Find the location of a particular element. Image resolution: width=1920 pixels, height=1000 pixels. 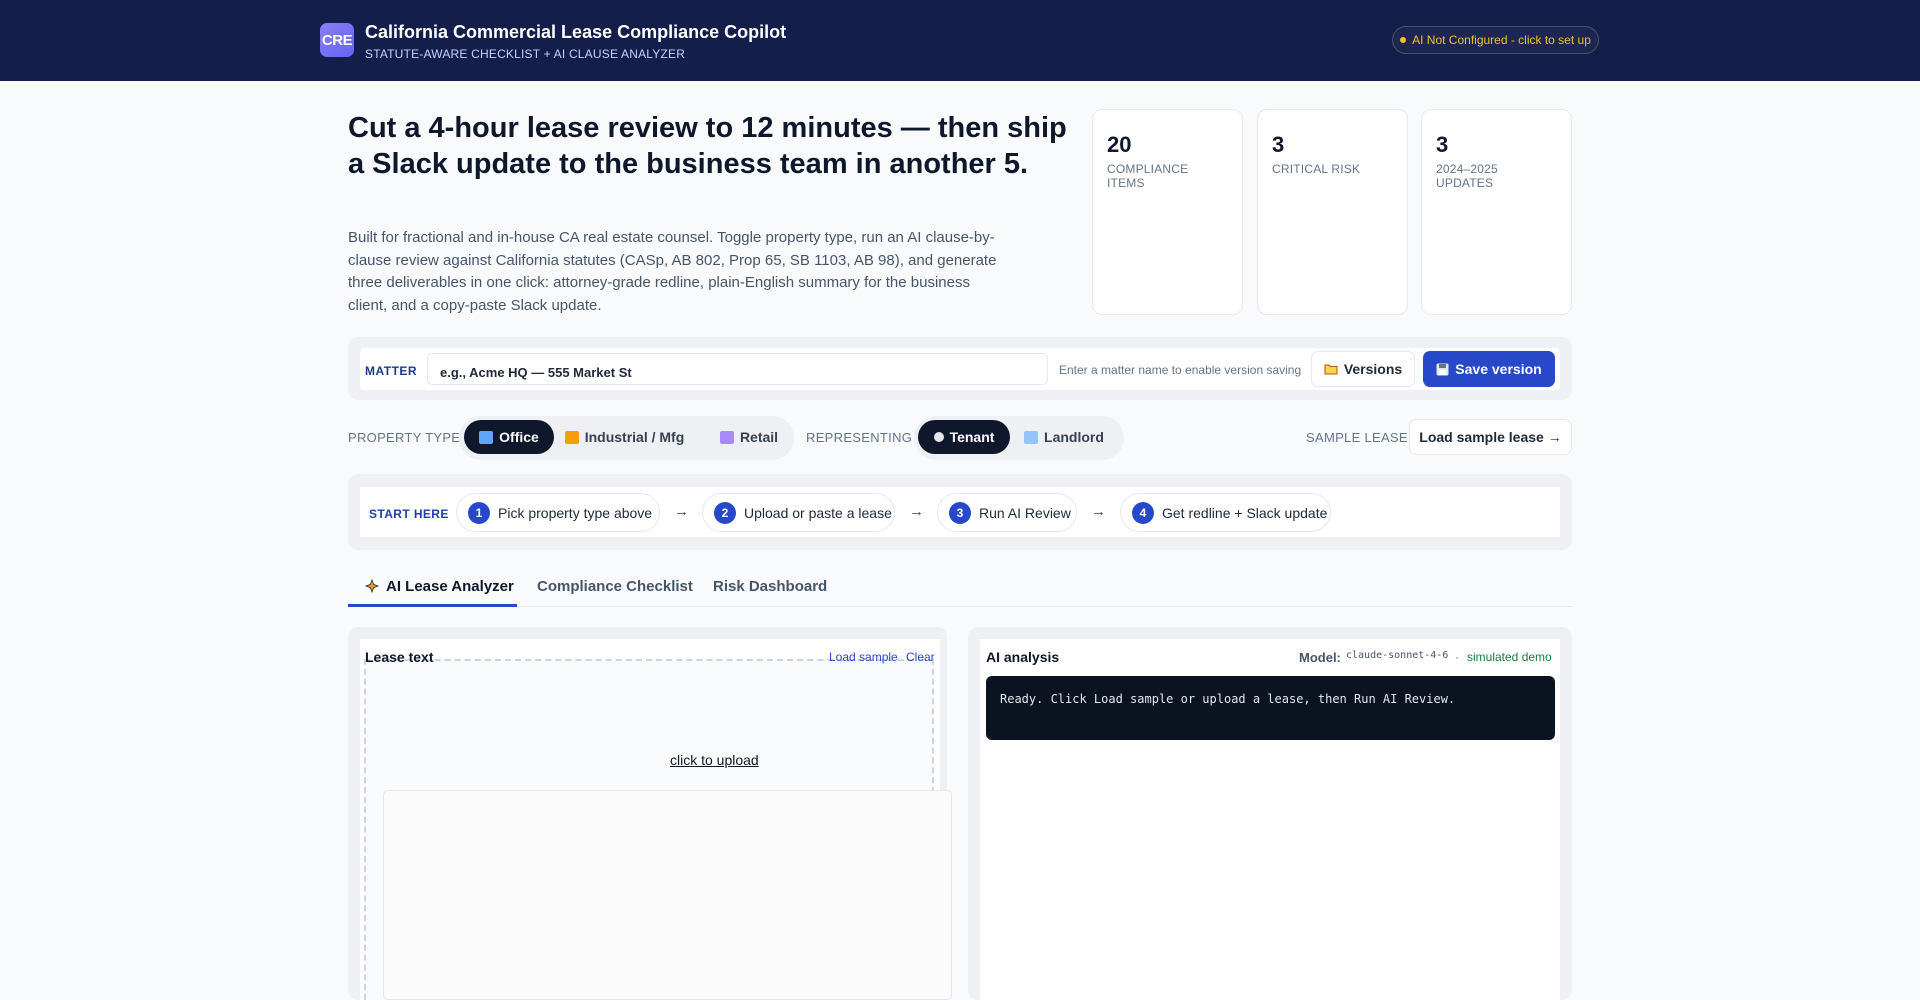

property-option-office: Office is located at coordinates (509, 437).